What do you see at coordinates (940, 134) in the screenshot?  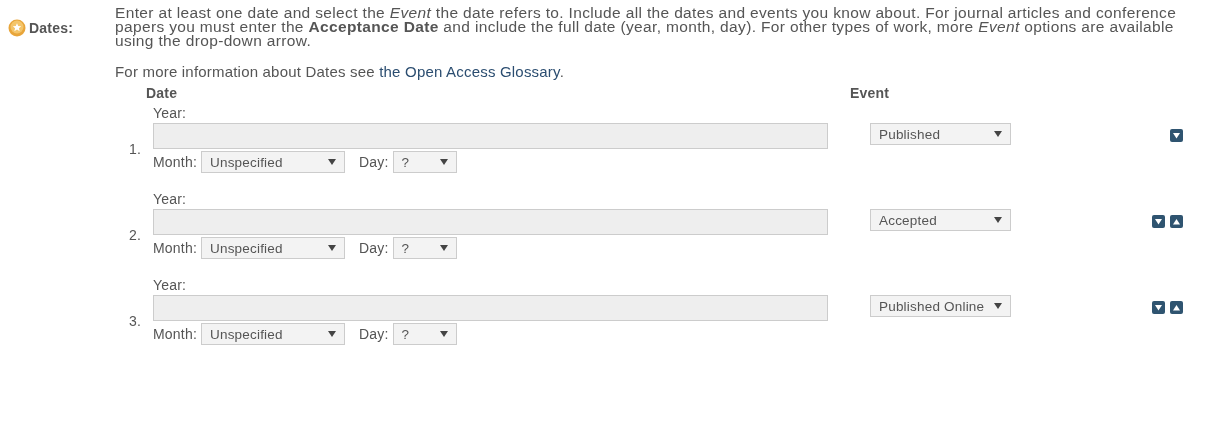 I see `event-dropdown: Published` at bounding box center [940, 134].